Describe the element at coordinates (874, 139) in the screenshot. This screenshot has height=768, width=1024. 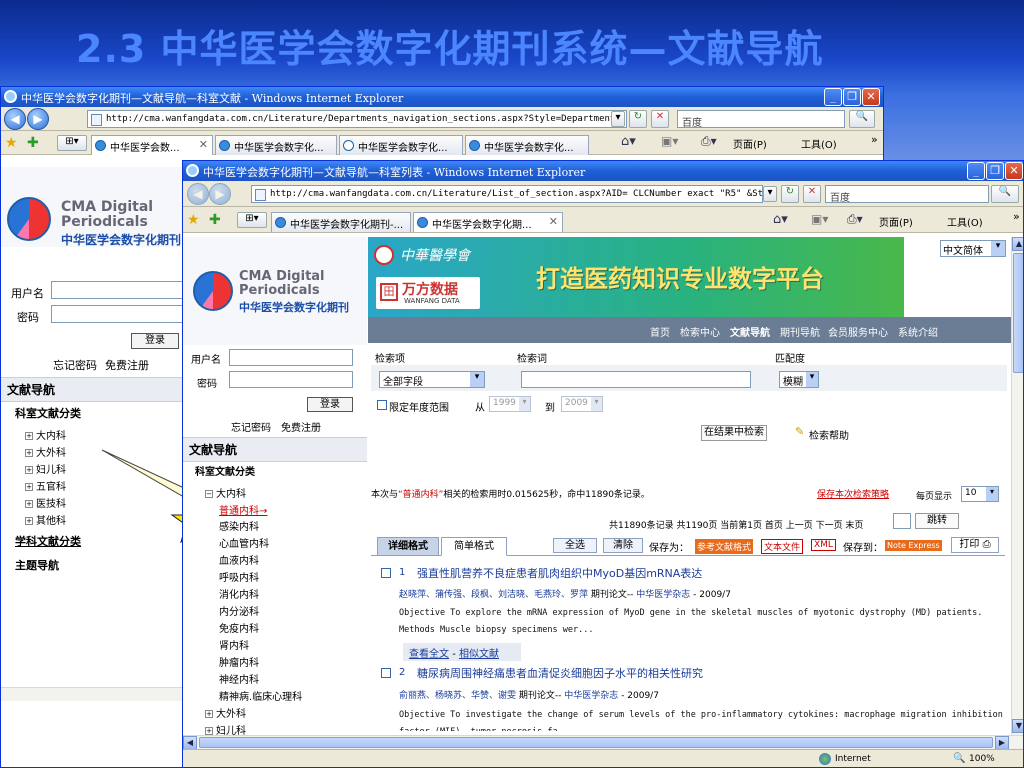
I see `more-chevron-icon: »` at that location.